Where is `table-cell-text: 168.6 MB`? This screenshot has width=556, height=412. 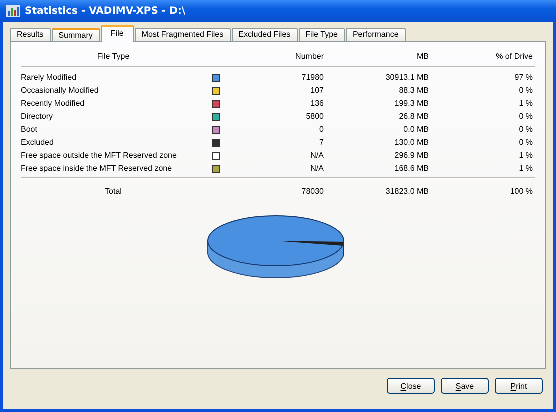
table-cell-text: 168.6 MB is located at coordinates (411, 168).